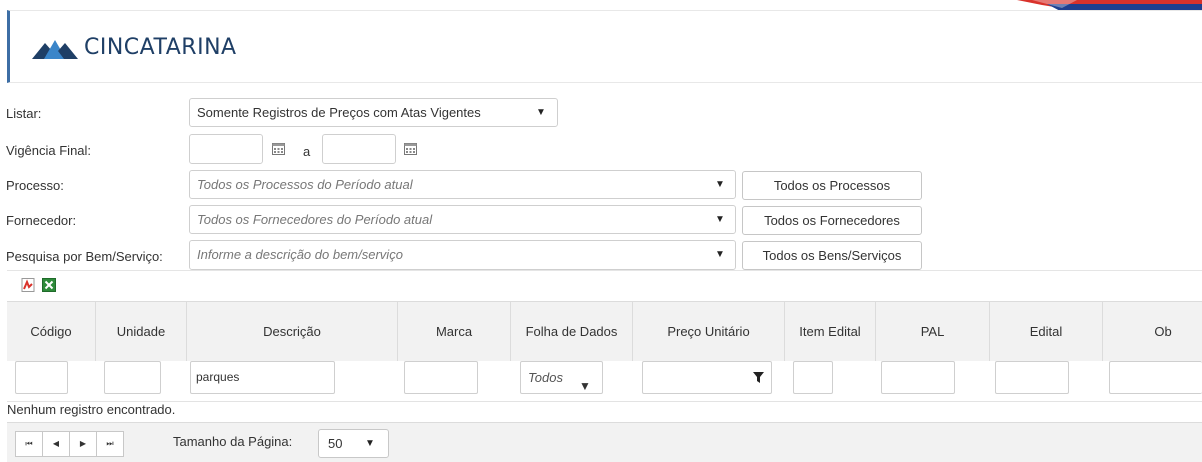 The width and height of the screenshot is (1202, 462). What do you see at coordinates (160, 47) in the screenshot?
I see `logo-text: CINCATARINA` at bounding box center [160, 47].